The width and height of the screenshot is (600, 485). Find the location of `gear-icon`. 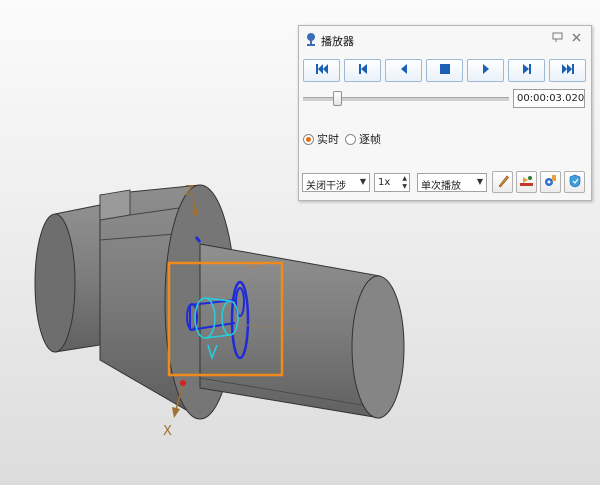

gear-icon is located at coordinates (550, 182).